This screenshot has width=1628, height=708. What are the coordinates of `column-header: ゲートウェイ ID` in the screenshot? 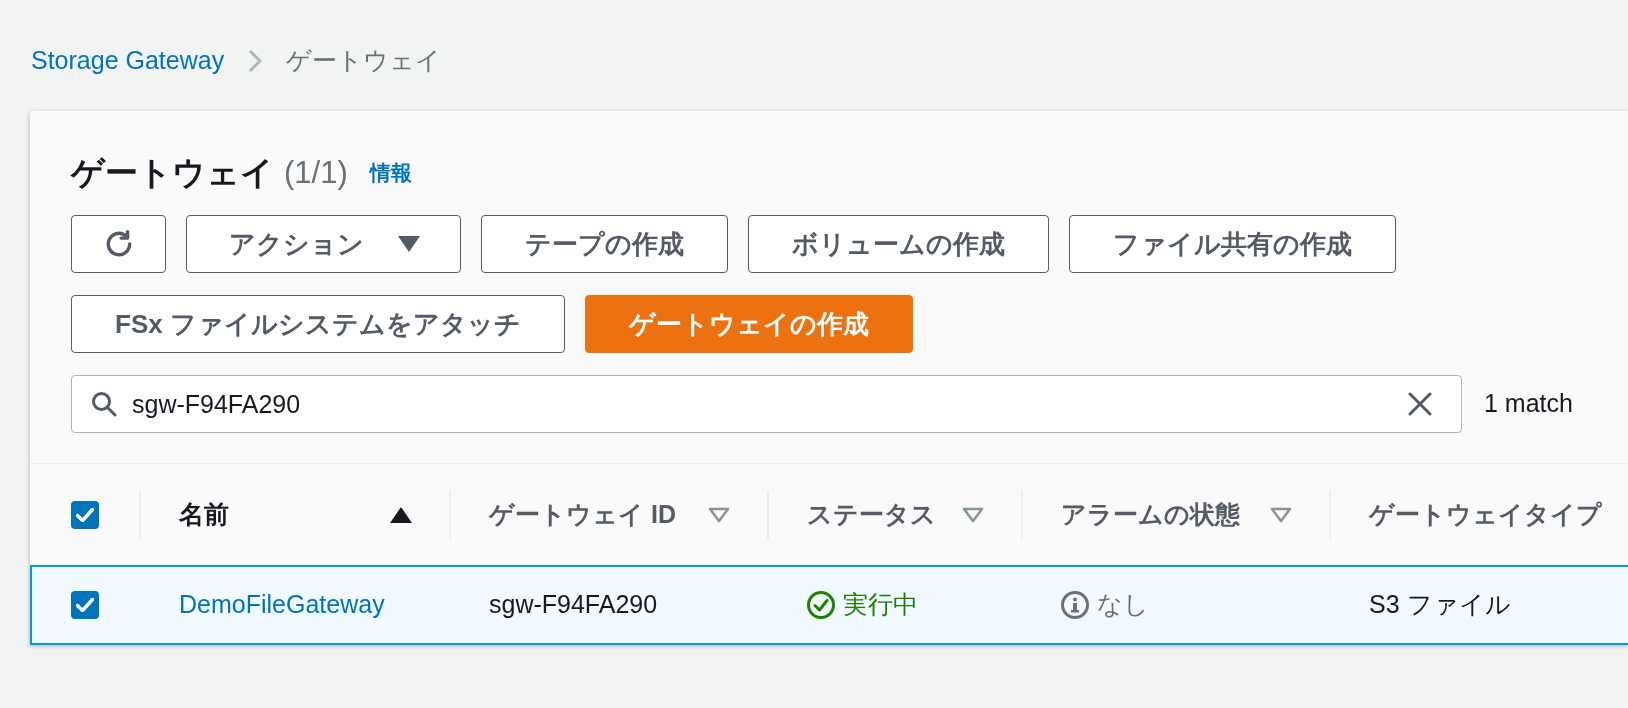 It's located at (608, 514).